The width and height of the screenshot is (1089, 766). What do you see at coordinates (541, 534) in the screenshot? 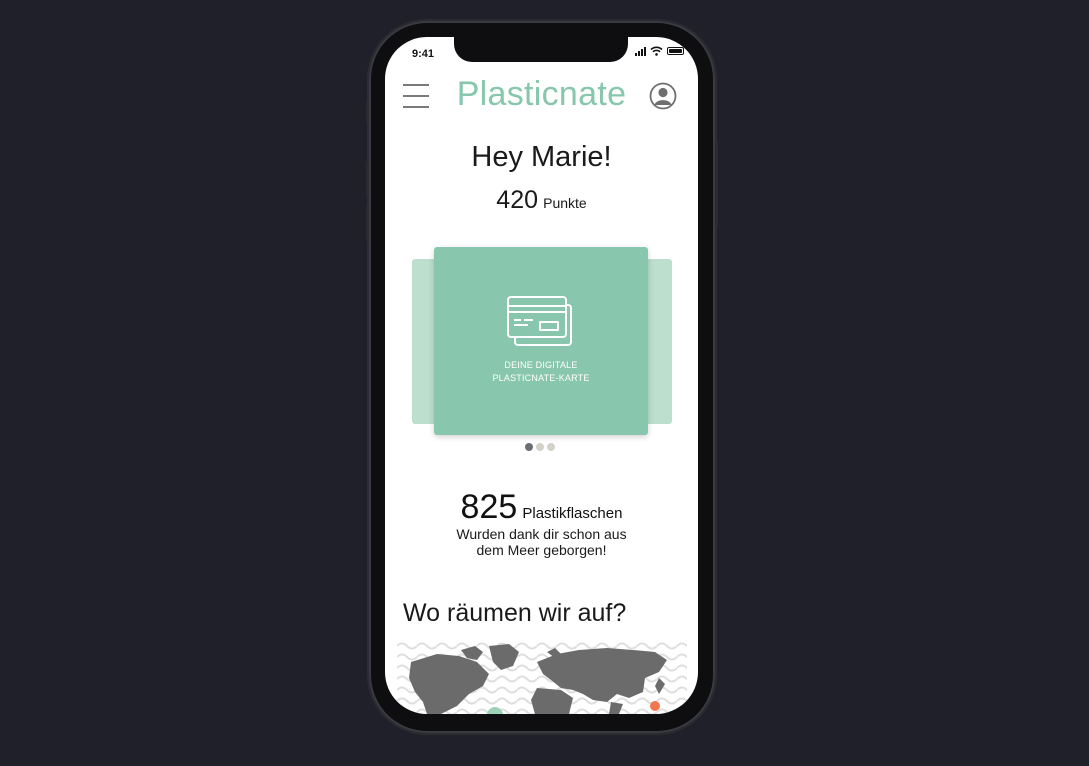
I see `bottles-description-line1: Wurden dank dir schon aus` at bounding box center [541, 534].